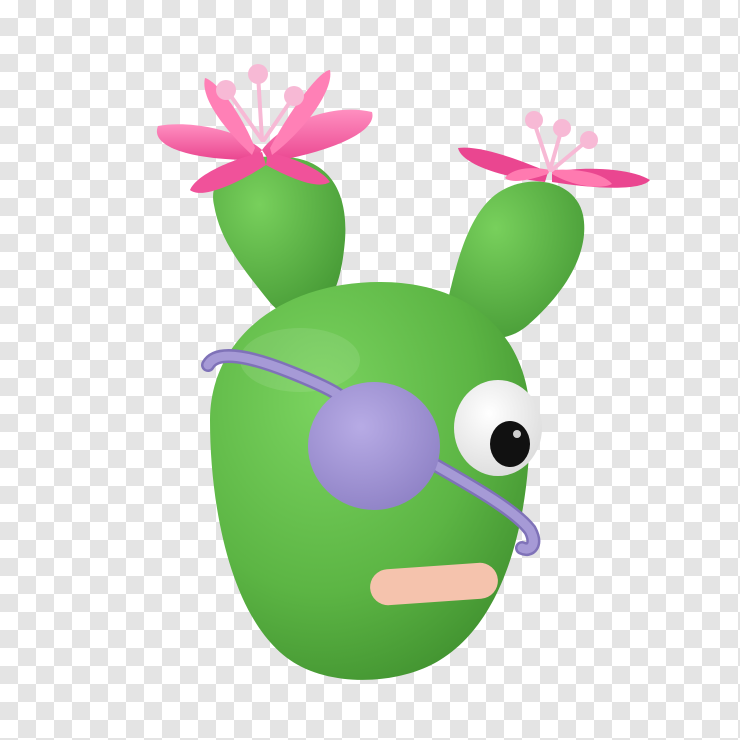 This screenshot has height=740, width=740. I want to click on right-flower, so click(554, 149).